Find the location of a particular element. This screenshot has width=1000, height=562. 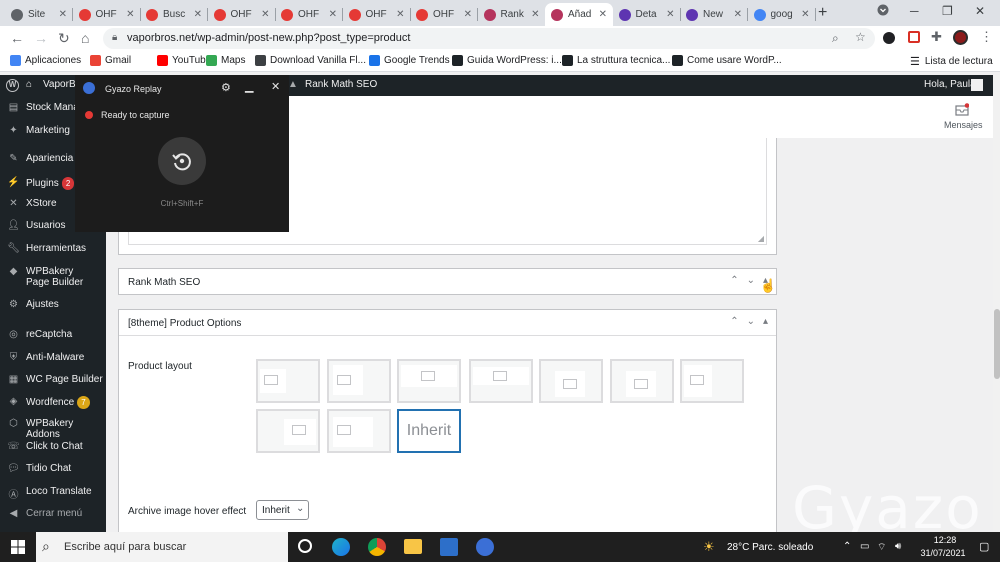

home-icon: ⌂ is located at coordinates (85, 38).